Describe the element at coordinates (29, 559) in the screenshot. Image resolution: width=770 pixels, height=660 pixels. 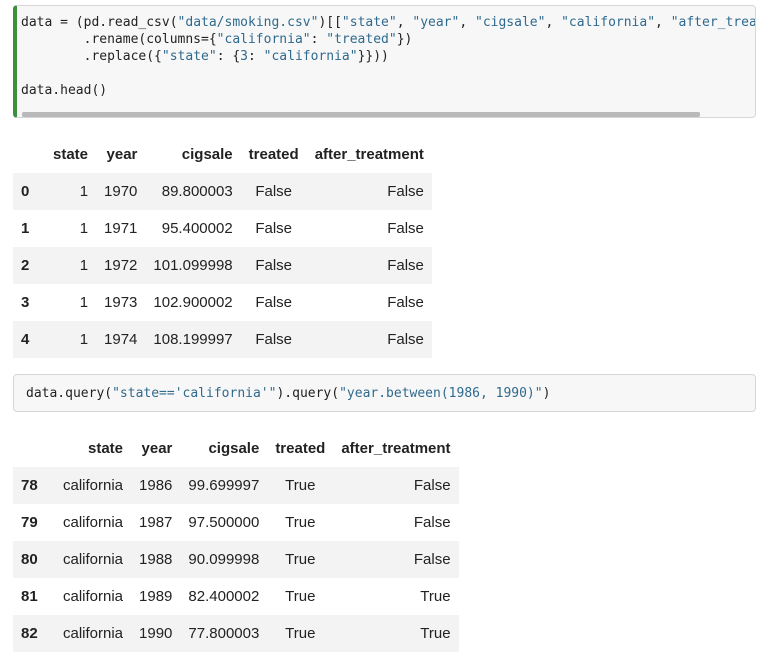
I see `row-index: 80` at that location.